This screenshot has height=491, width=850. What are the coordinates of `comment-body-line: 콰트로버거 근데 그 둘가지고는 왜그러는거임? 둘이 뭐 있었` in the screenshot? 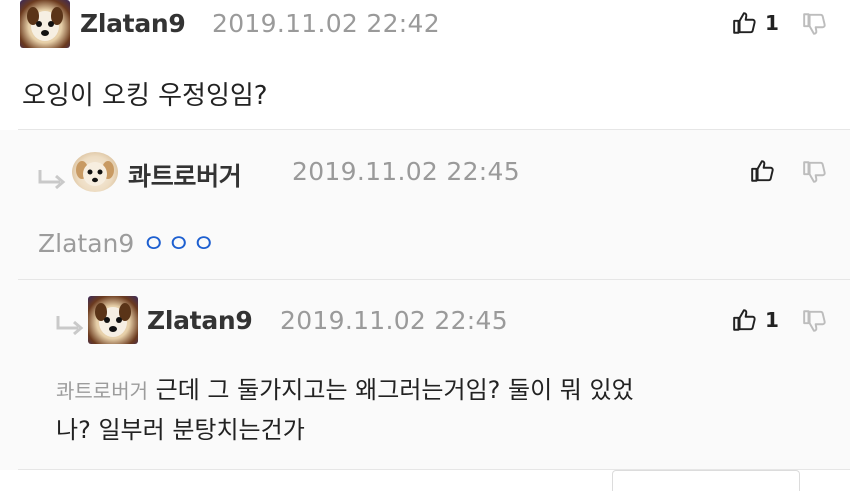 It's located at (345, 390).